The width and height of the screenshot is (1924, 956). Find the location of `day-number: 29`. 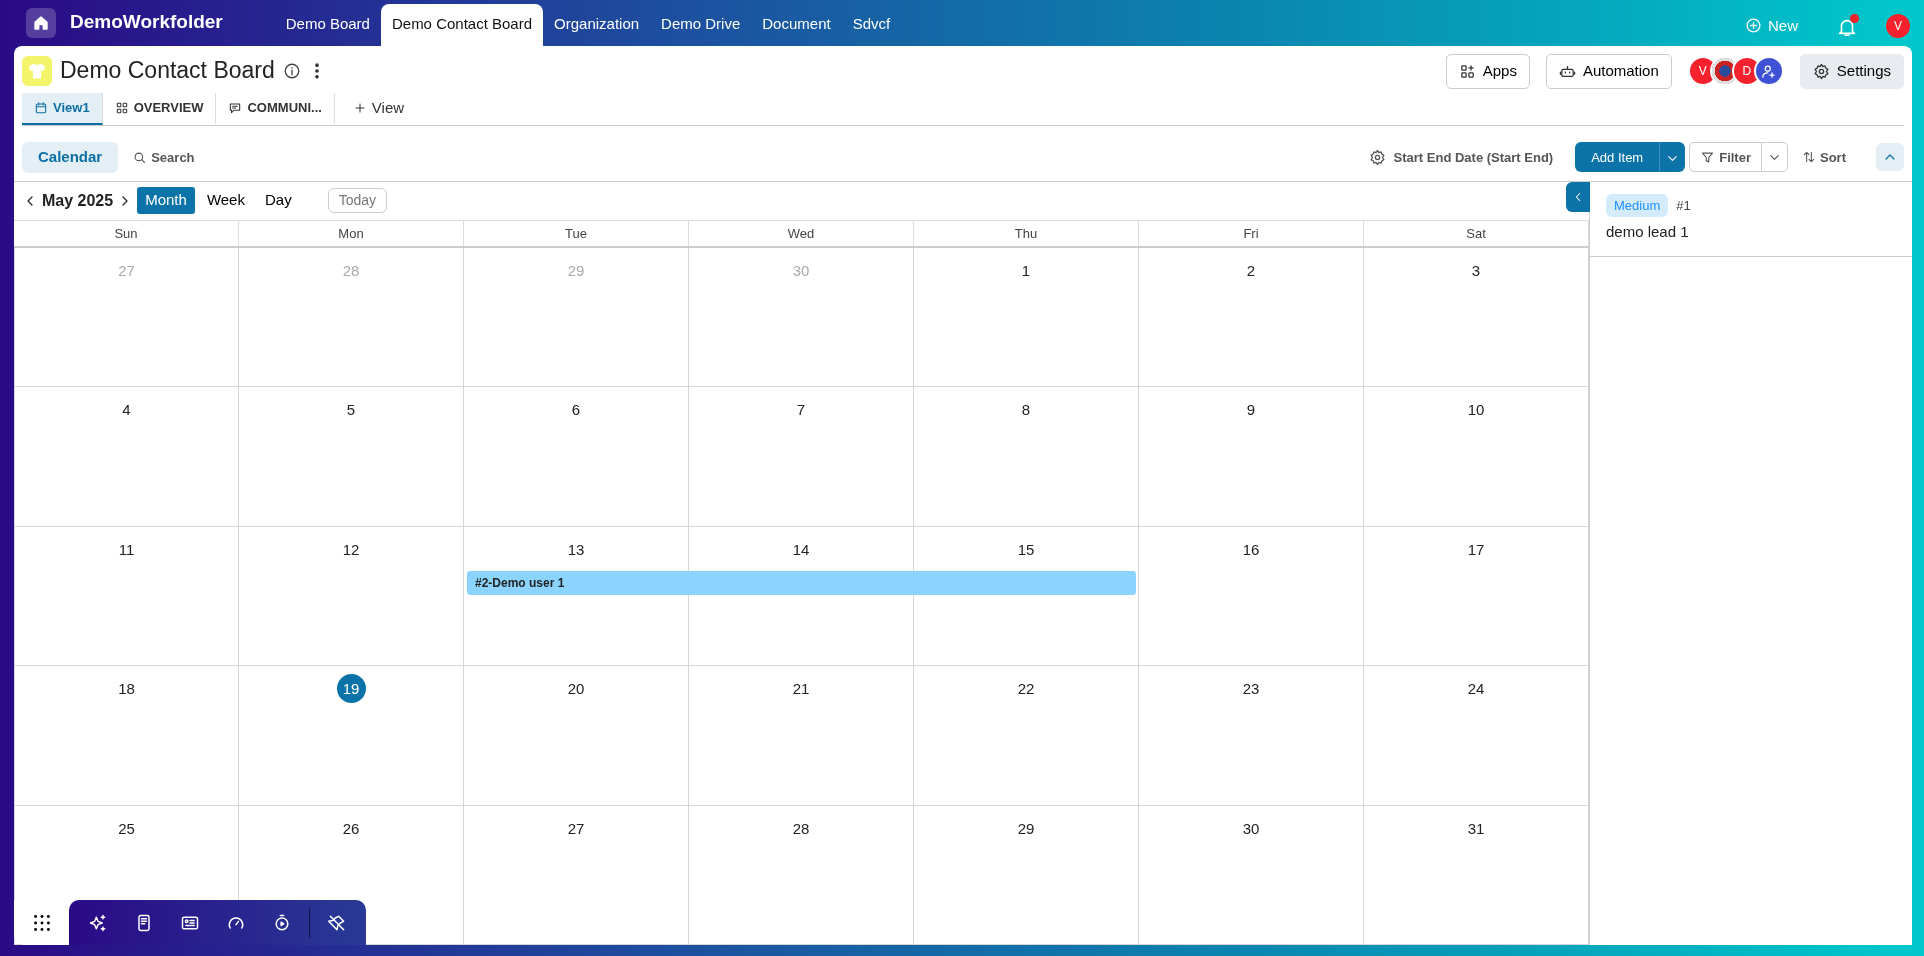

day-number: 29 is located at coordinates (1026, 828).